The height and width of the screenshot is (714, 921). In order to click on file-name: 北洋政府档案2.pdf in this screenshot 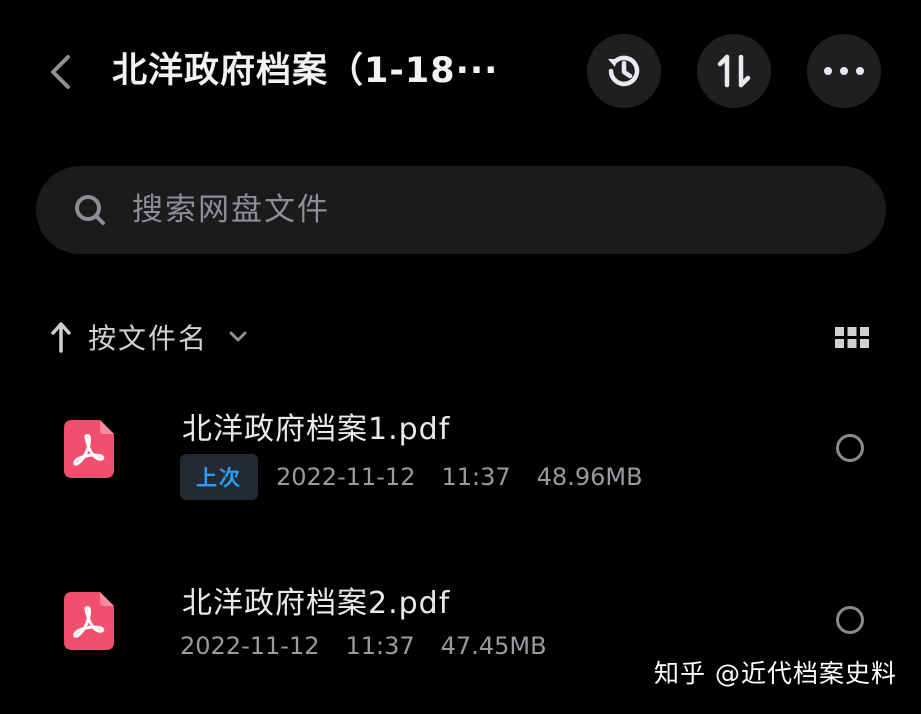, I will do `click(316, 603)`.